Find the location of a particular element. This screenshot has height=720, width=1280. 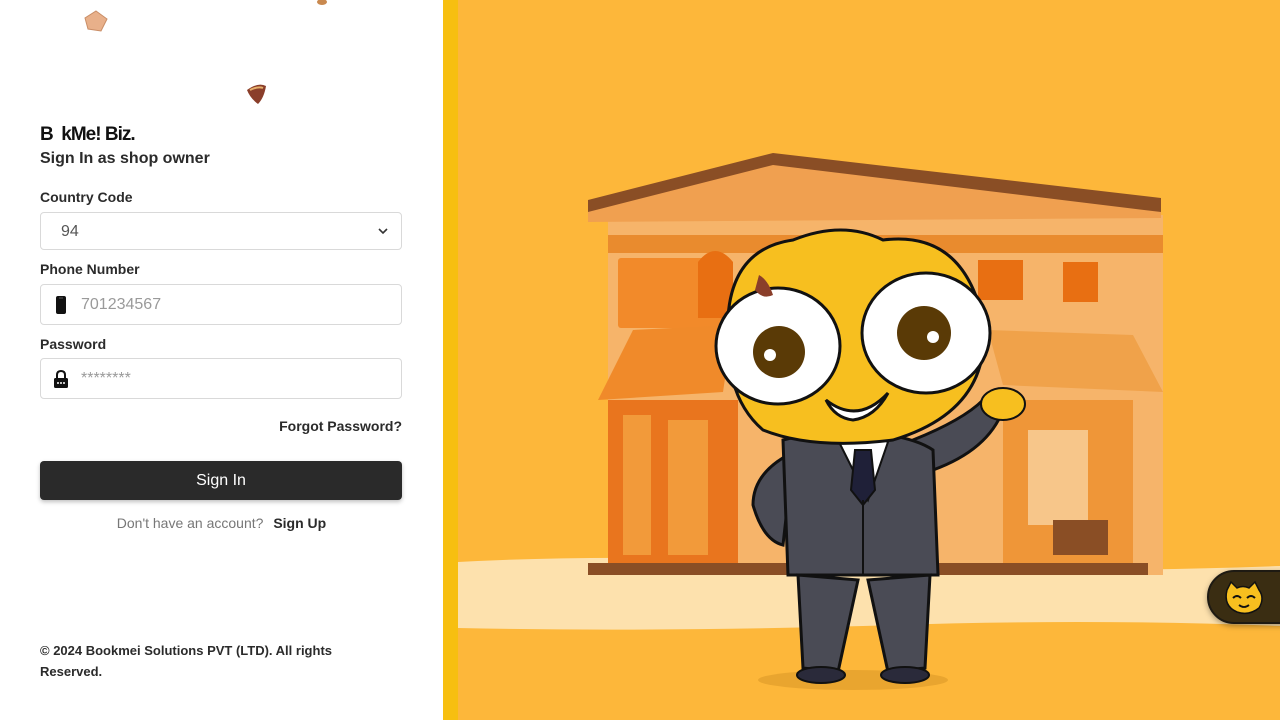

brand-logo: B kMe! Biz. is located at coordinates (88, 134).